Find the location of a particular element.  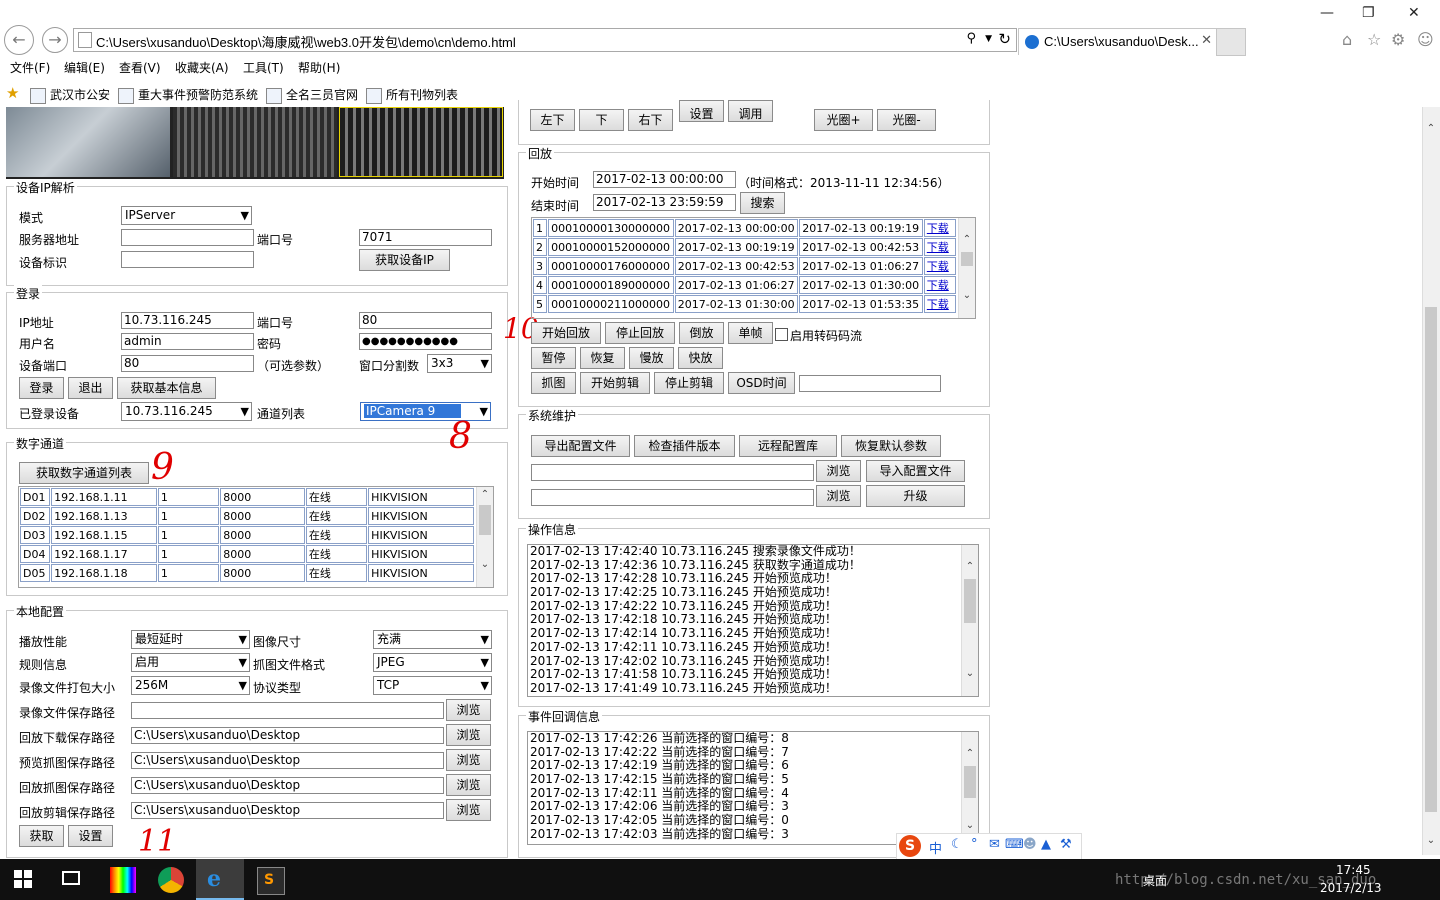

ip-address-input: 10.73.116.245 is located at coordinates (187, 320).